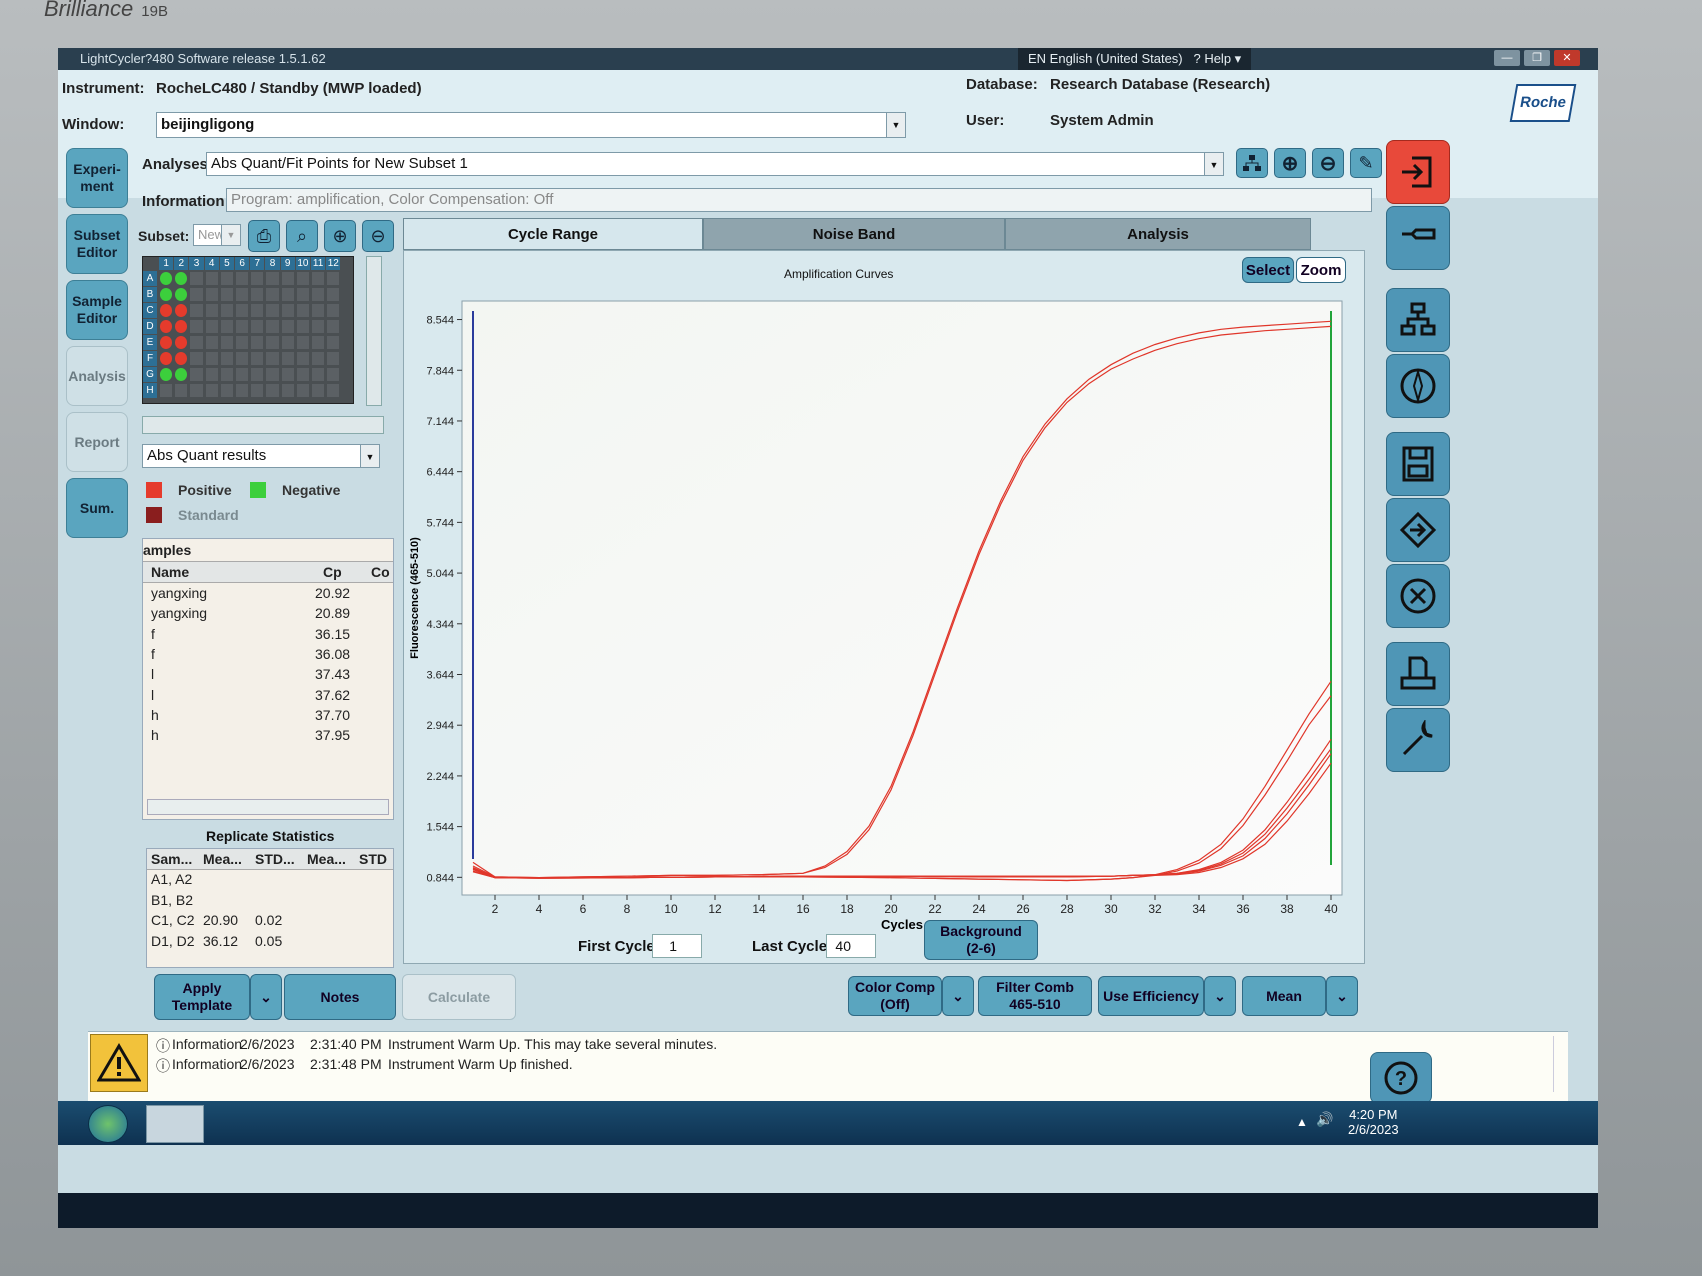 The width and height of the screenshot is (1702, 1276). I want to click on tab-analysis: Analysis, so click(1158, 234).